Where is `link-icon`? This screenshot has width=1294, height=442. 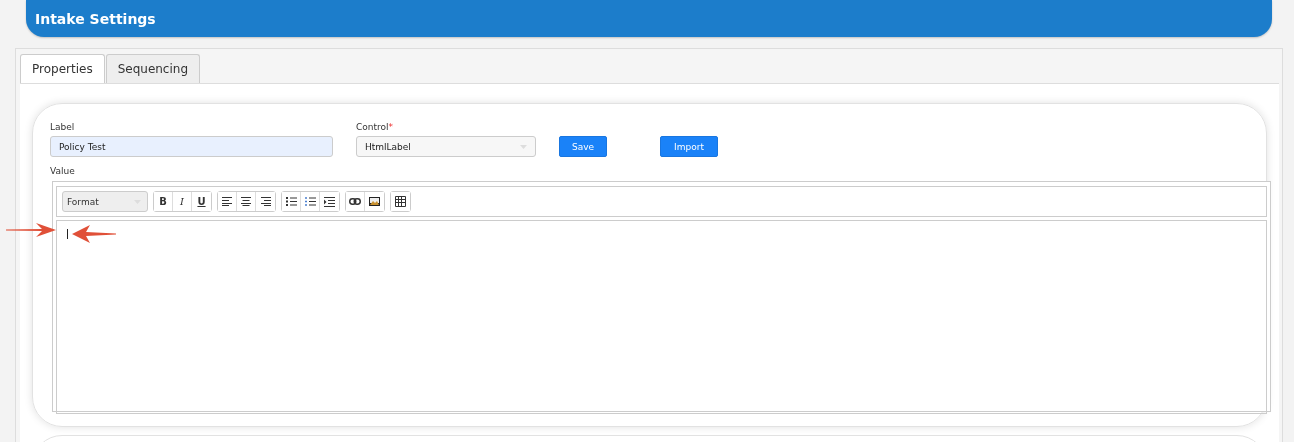 link-icon is located at coordinates (355, 201).